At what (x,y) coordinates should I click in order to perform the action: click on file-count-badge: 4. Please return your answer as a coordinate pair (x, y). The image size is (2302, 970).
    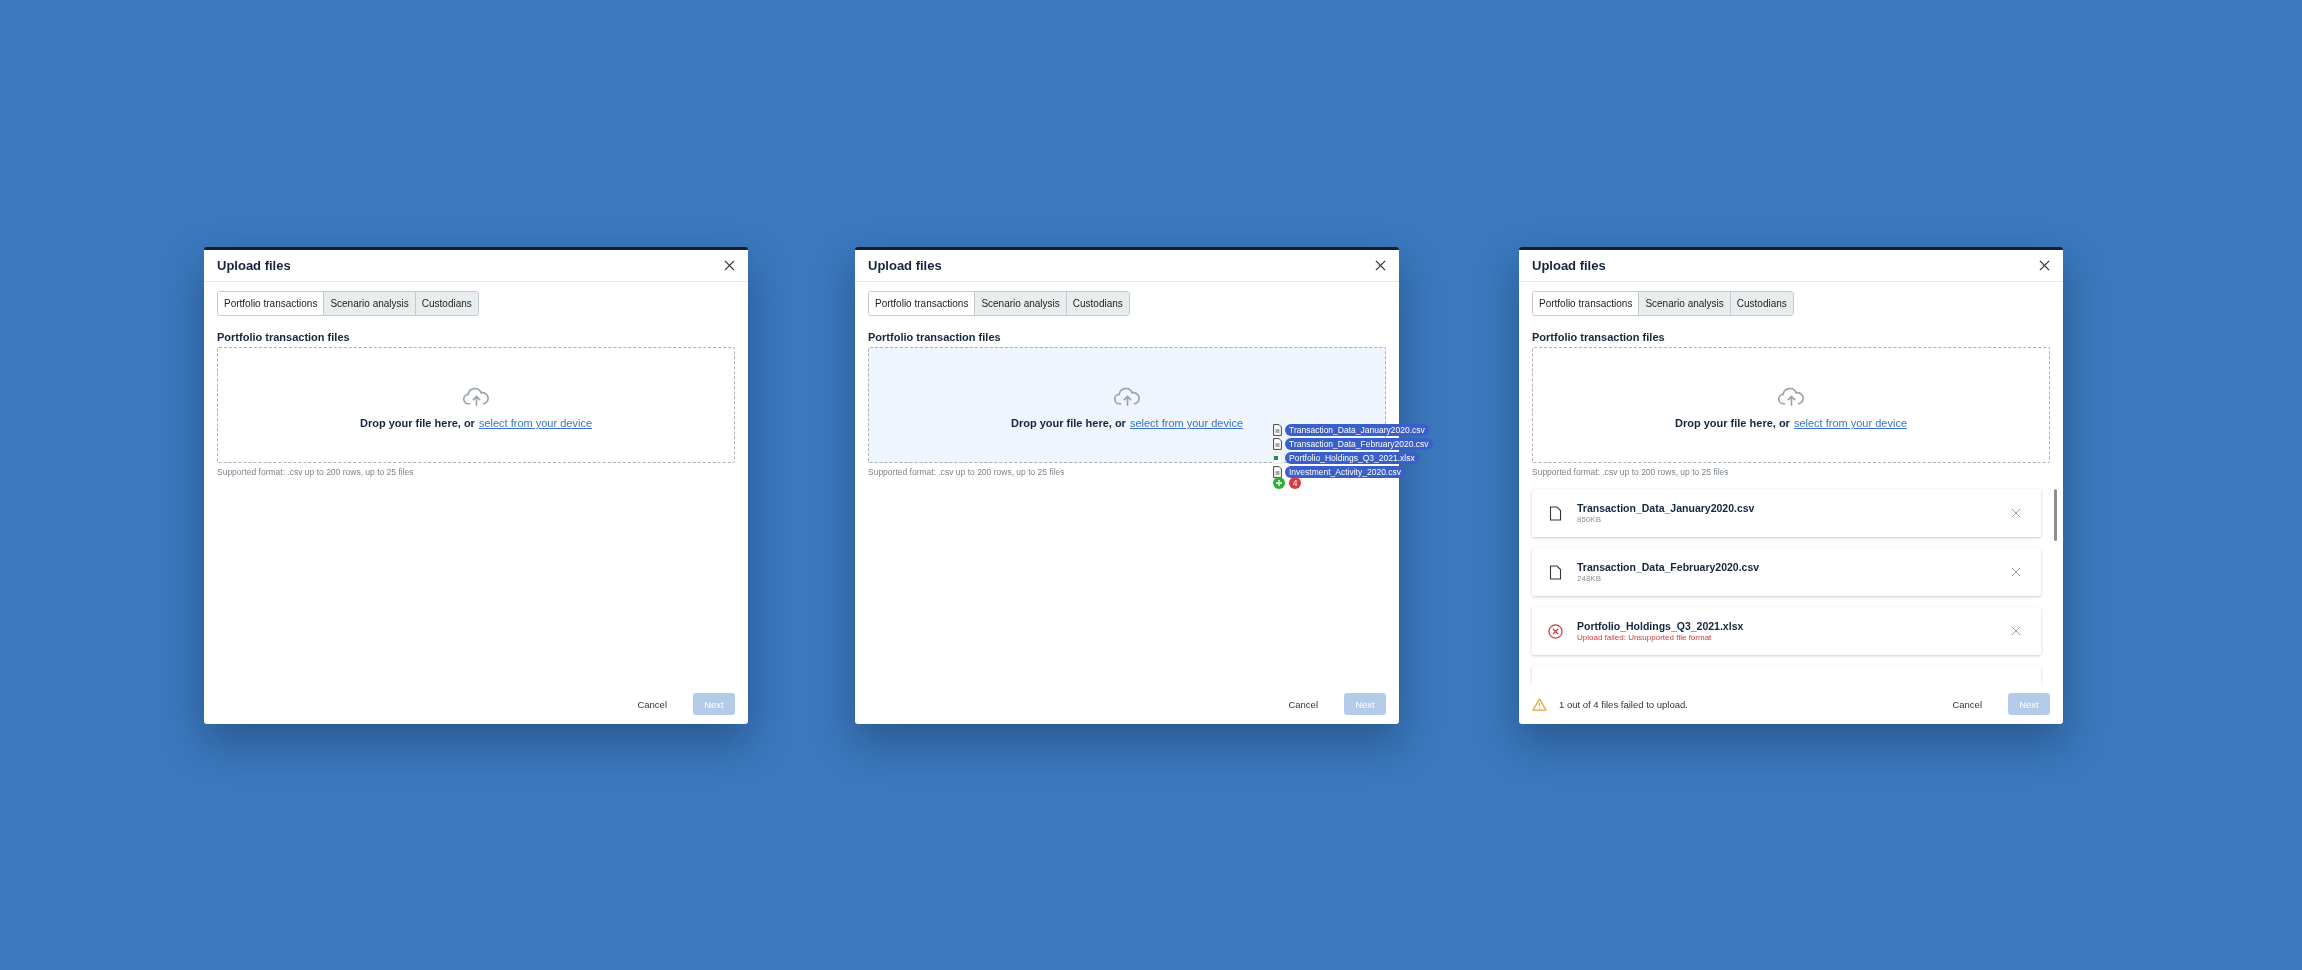
    Looking at the image, I should click on (1295, 483).